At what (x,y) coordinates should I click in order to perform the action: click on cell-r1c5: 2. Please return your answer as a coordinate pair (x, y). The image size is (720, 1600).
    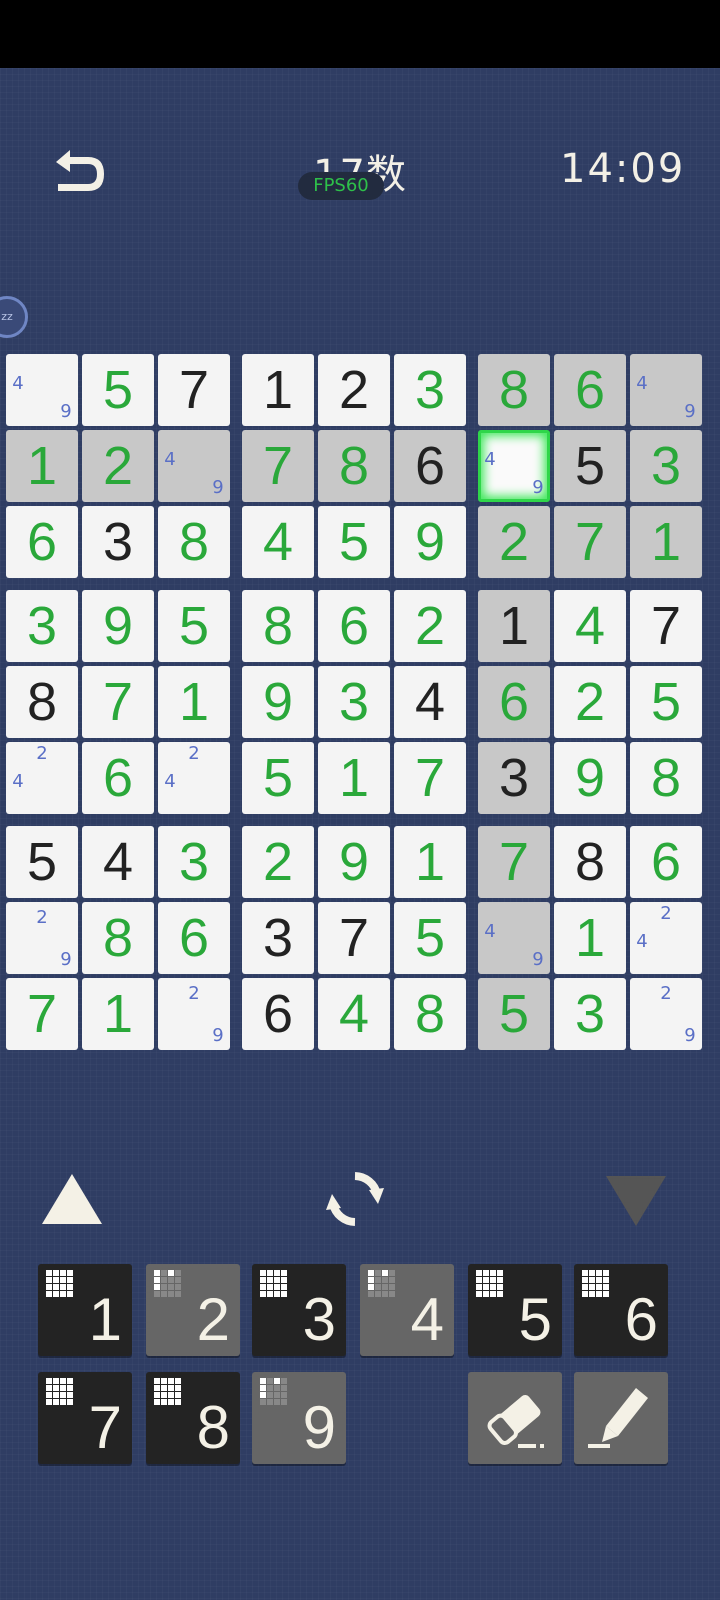
    Looking at the image, I should click on (354, 390).